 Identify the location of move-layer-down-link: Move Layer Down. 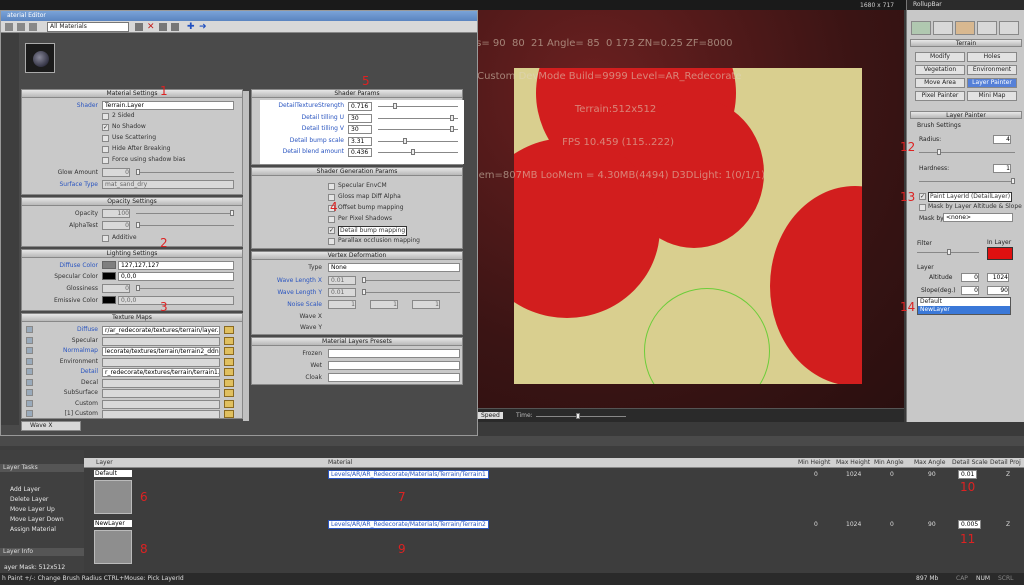
(37, 519).